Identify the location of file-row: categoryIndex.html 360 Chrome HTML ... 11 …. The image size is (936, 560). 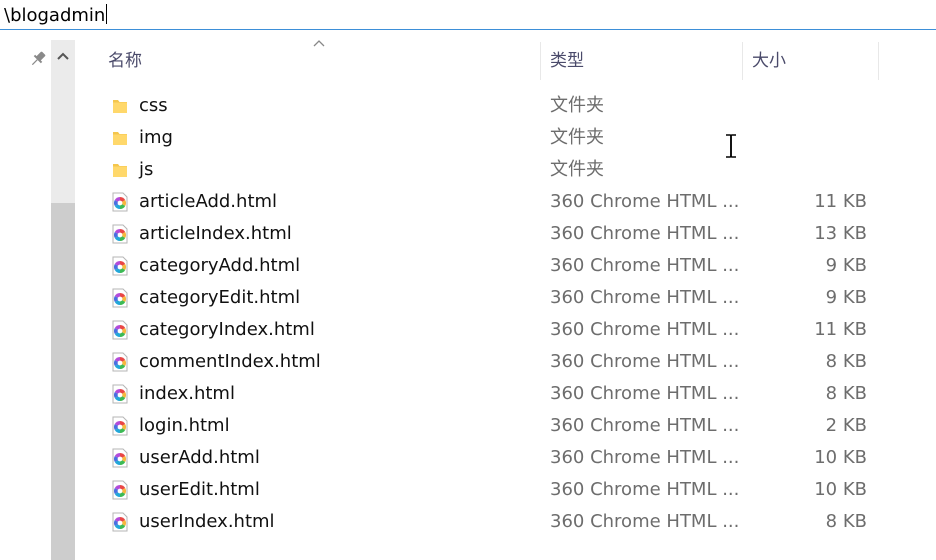
(493, 330).